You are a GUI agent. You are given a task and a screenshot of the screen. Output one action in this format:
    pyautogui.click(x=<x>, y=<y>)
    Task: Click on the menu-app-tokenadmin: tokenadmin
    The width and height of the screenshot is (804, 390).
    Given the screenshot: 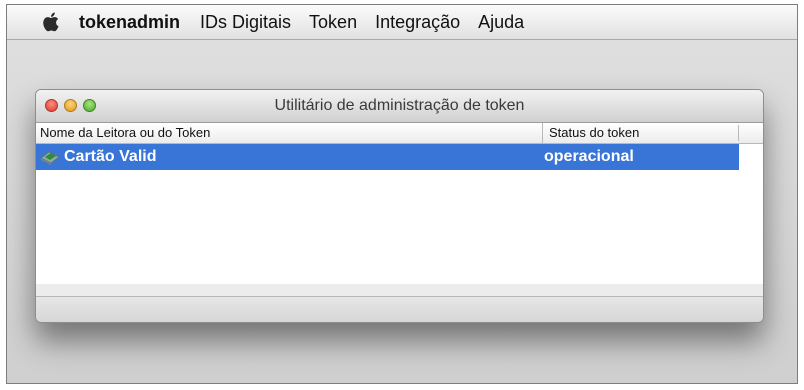 What is the action you would take?
    pyautogui.click(x=129, y=22)
    